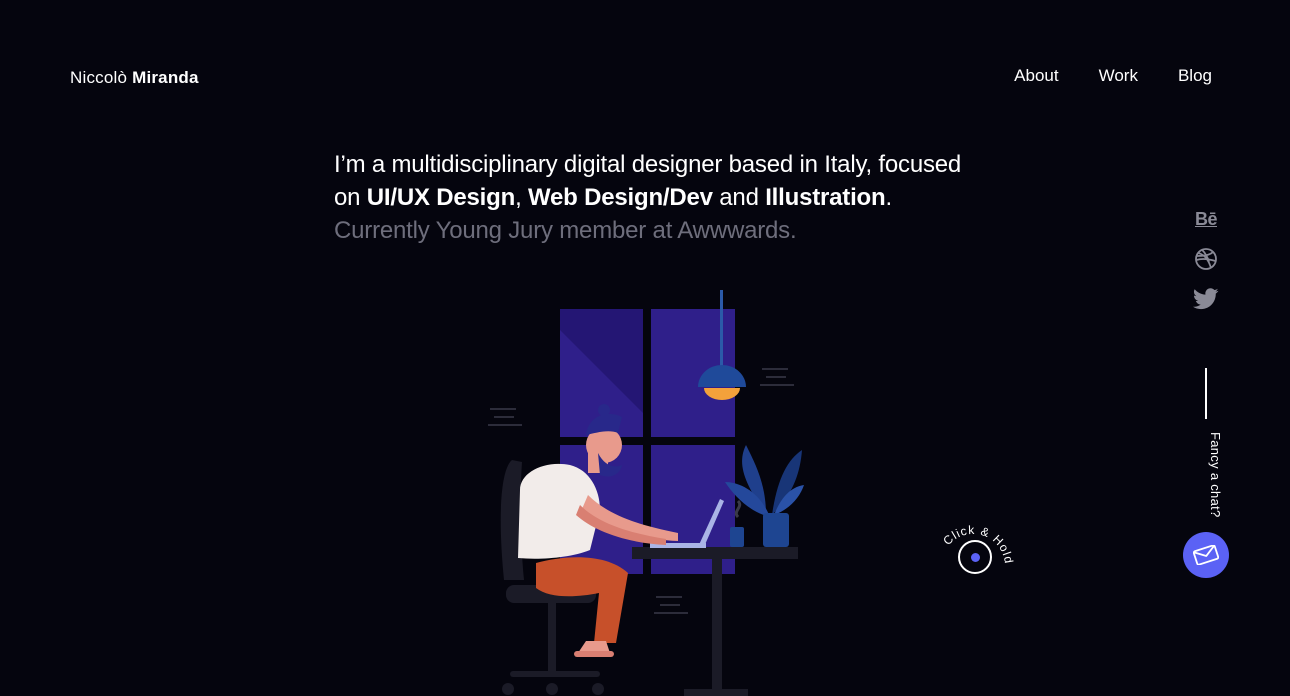 The image size is (1290, 696). What do you see at coordinates (620, 197) in the screenshot?
I see `skill-webdesign: Web Design/Dev` at bounding box center [620, 197].